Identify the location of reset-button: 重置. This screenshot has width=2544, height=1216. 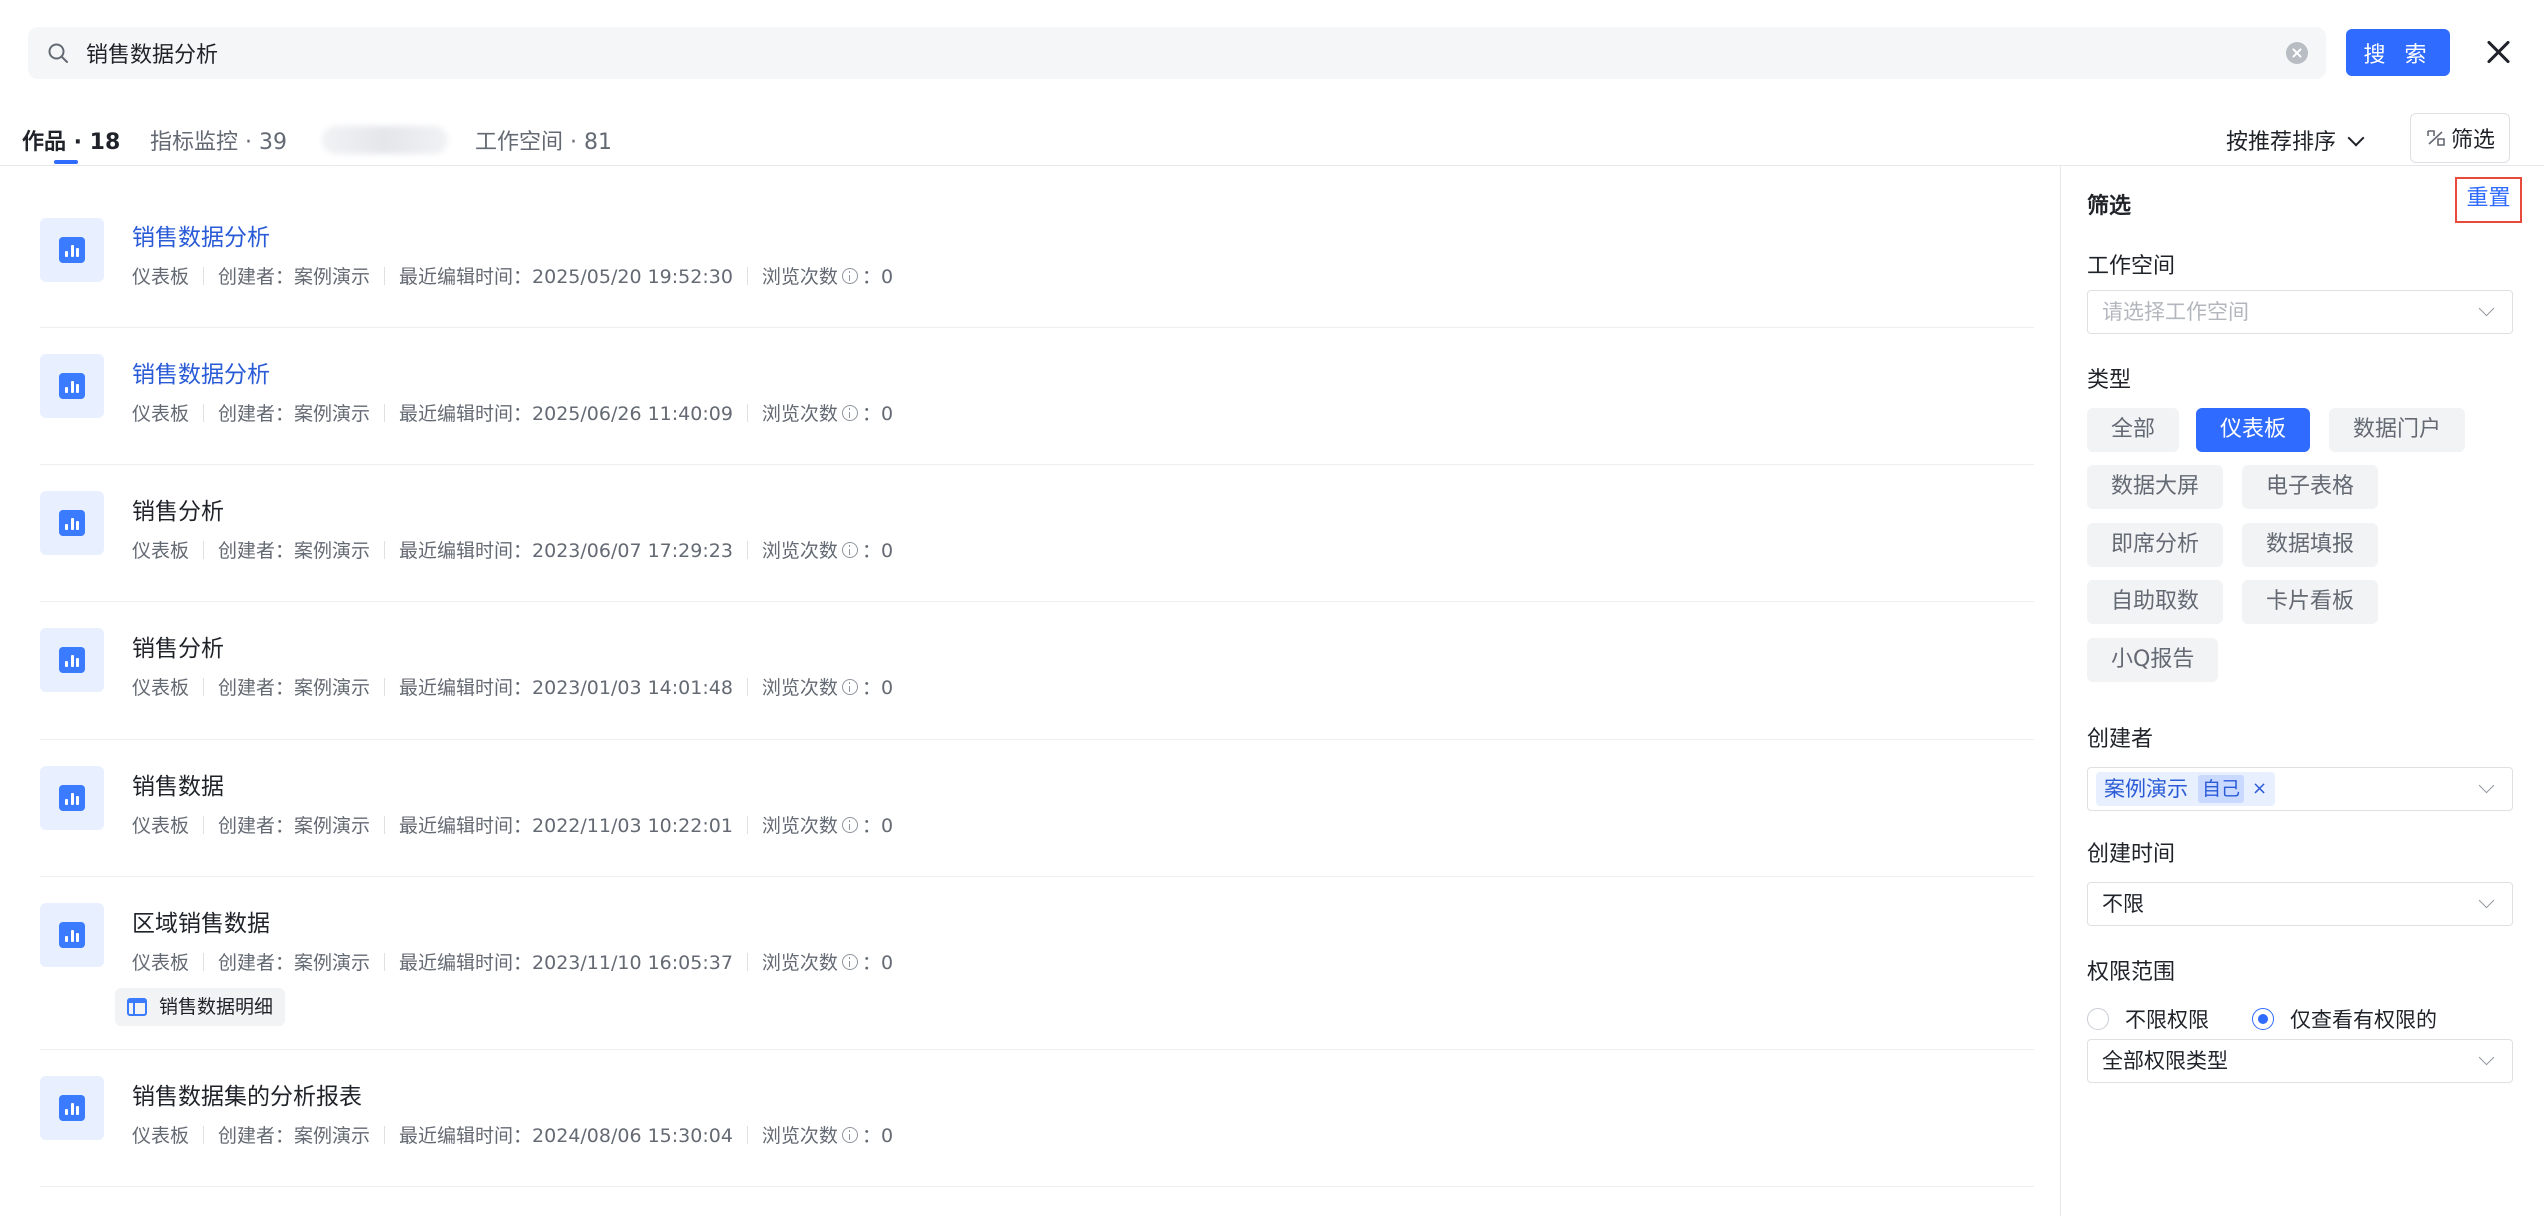
(2488, 200).